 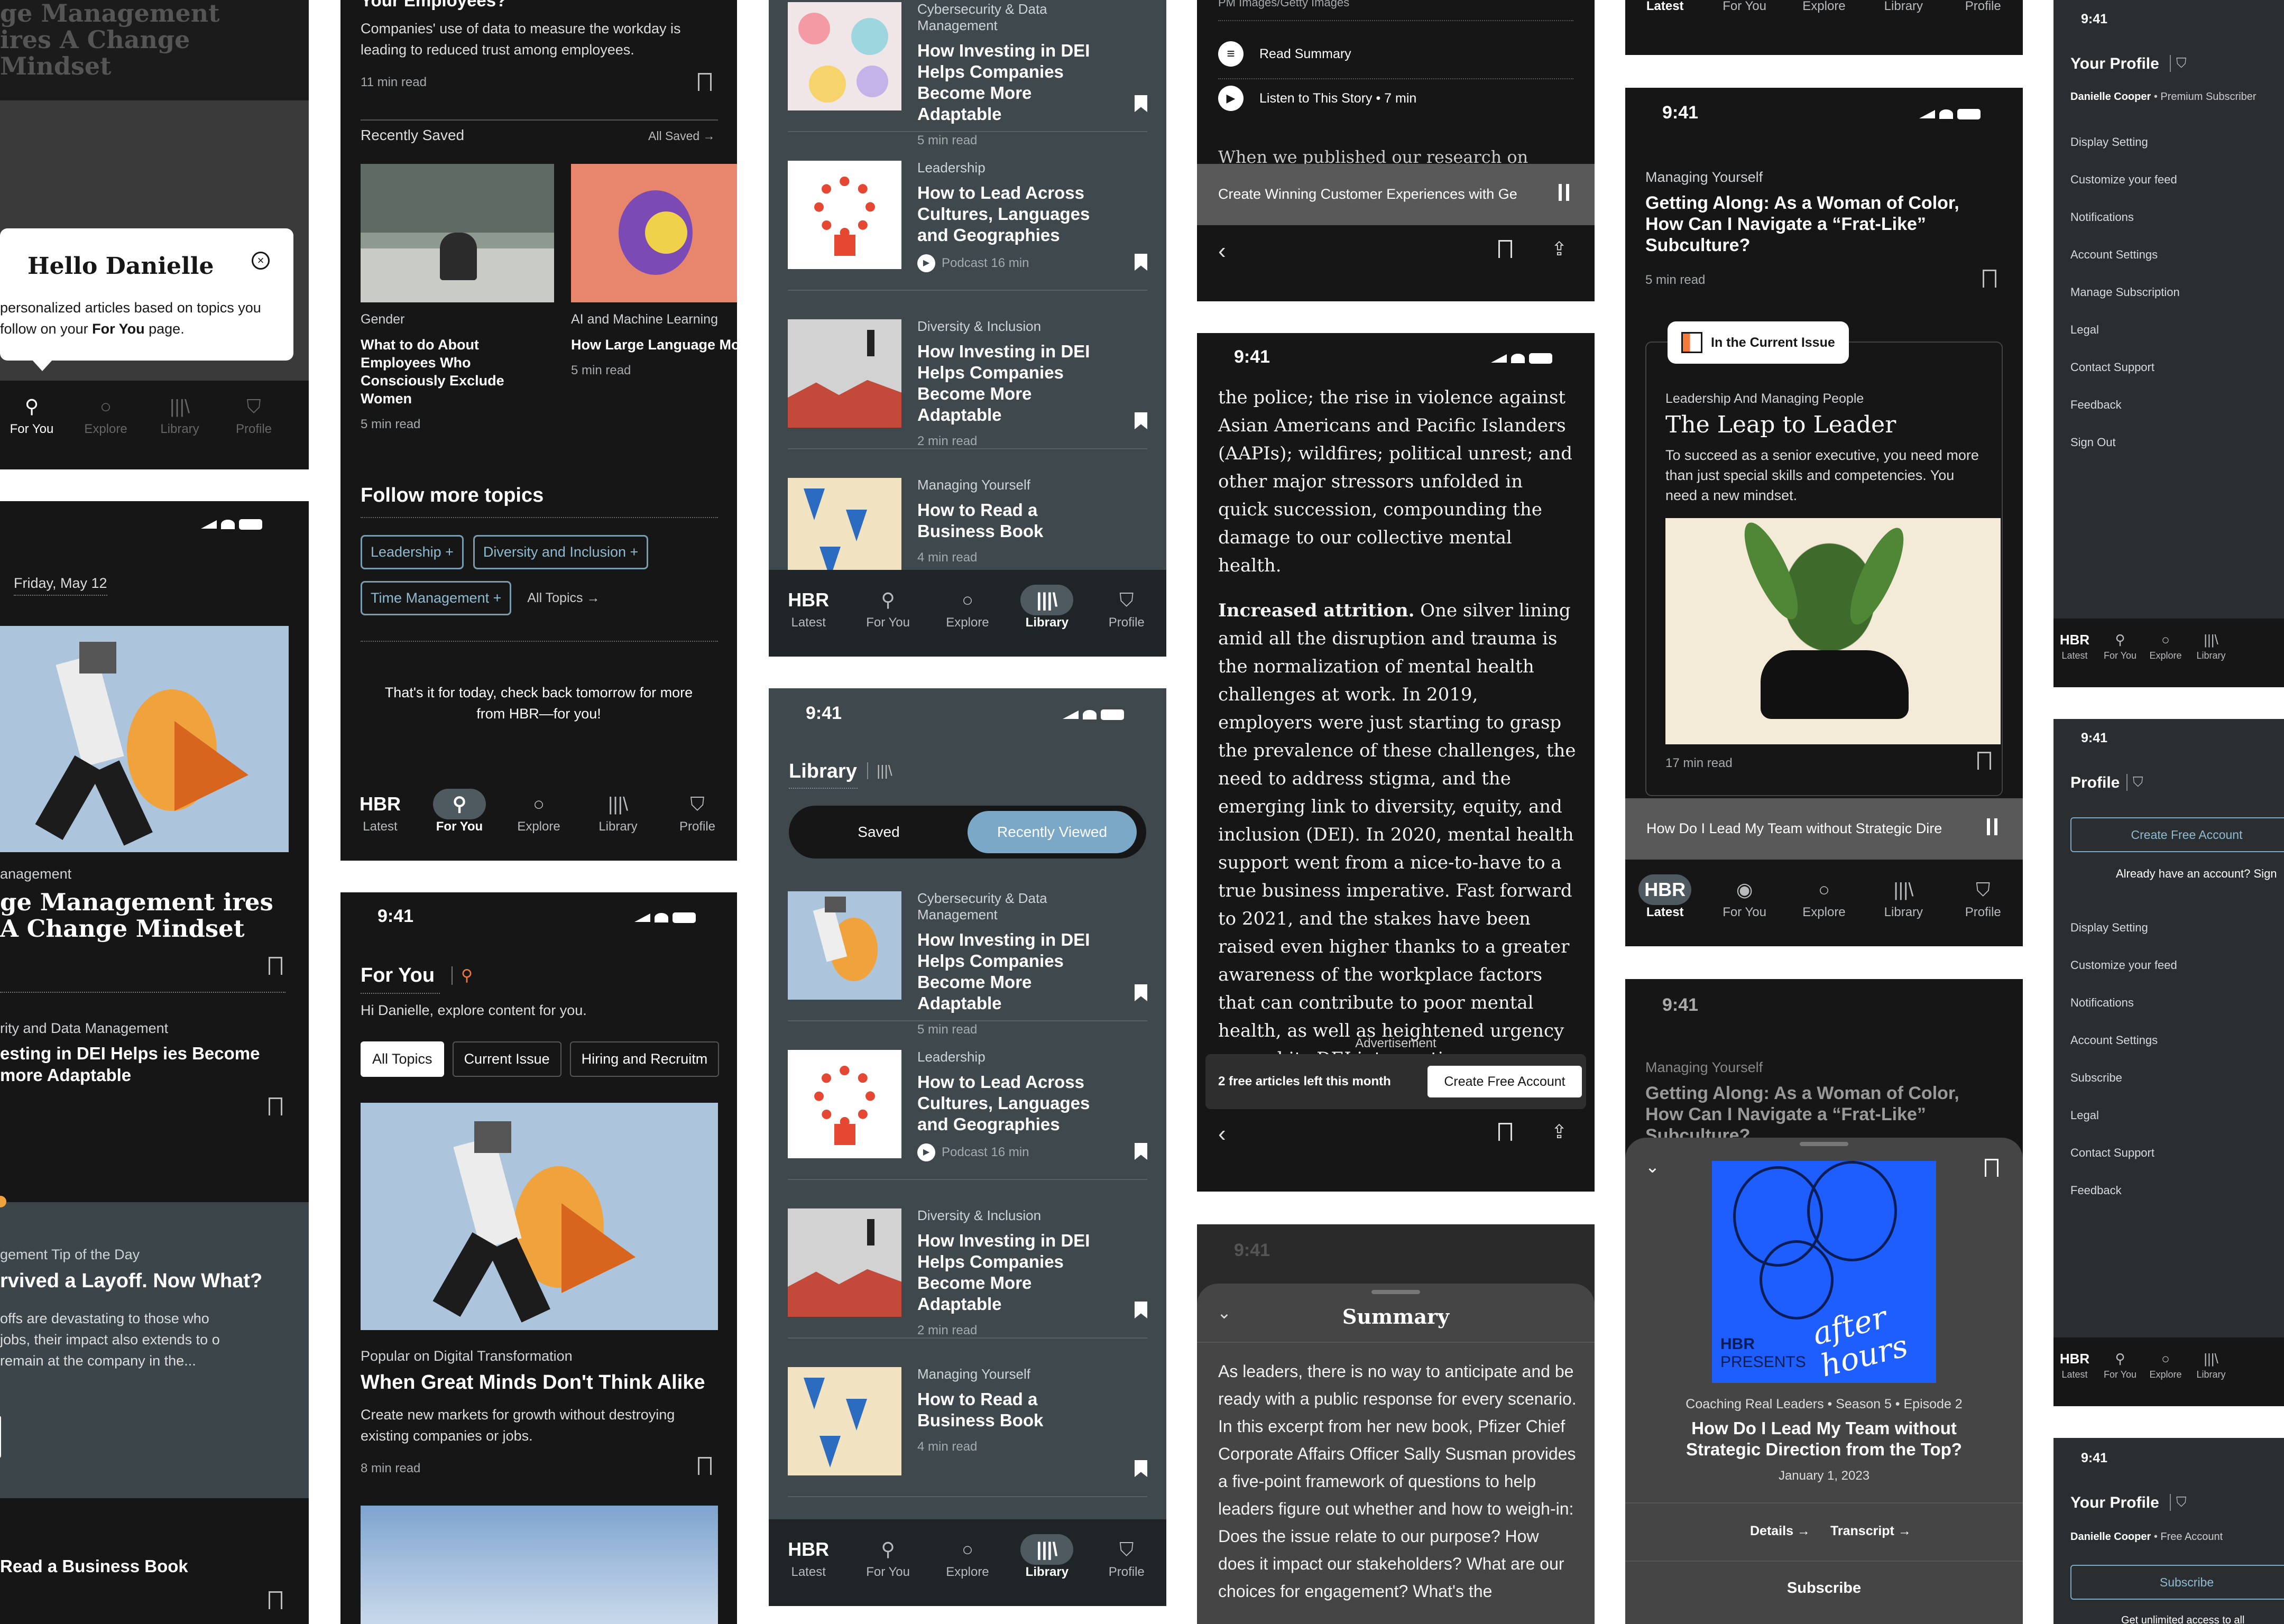 What do you see at coordinates (412, 552) in the screenshot?
I see `topic-leadership: Leadership +` at bounding box center [412, 552].